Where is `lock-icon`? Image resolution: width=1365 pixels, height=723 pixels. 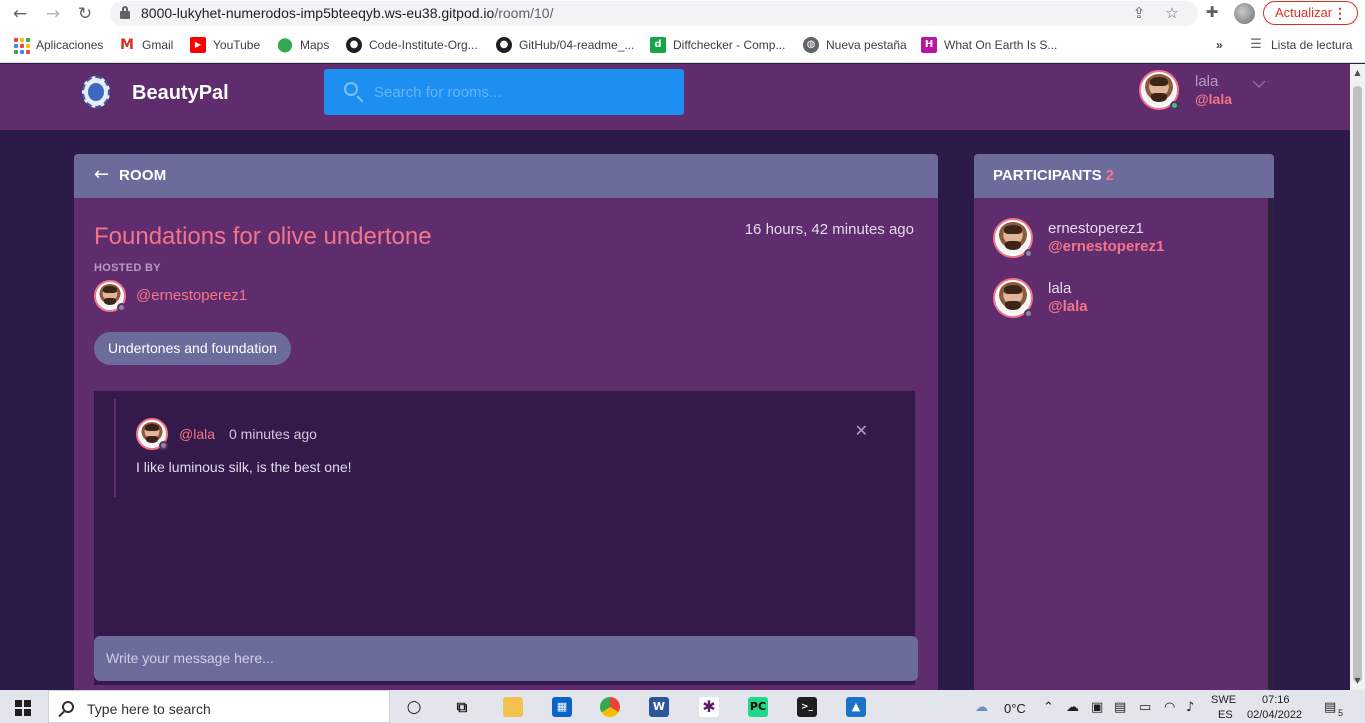
lock-icon is located at coordinates (125, 13).